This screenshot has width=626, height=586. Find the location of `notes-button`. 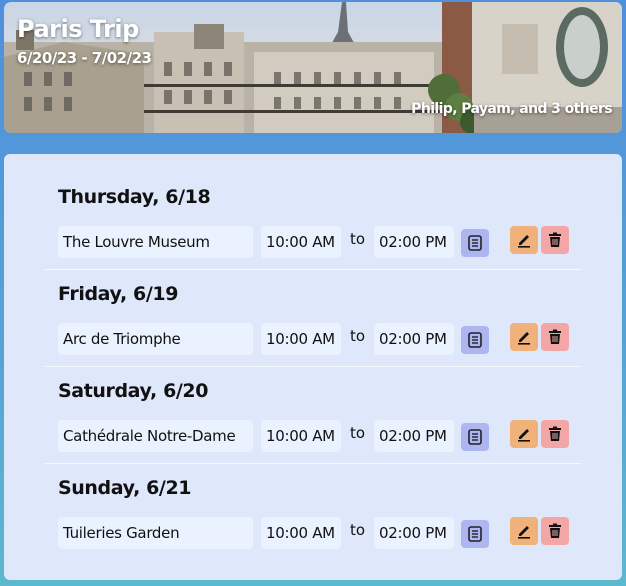

notes-button is located at coordinates (475, 534).